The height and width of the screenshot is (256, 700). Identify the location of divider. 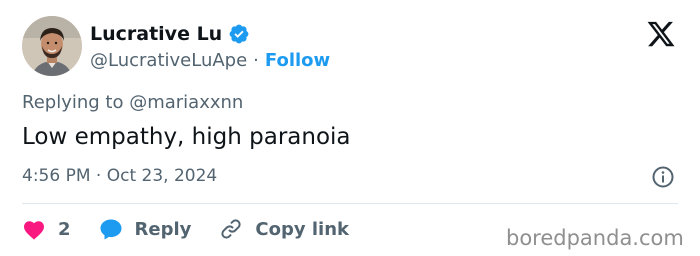
(350, 203).